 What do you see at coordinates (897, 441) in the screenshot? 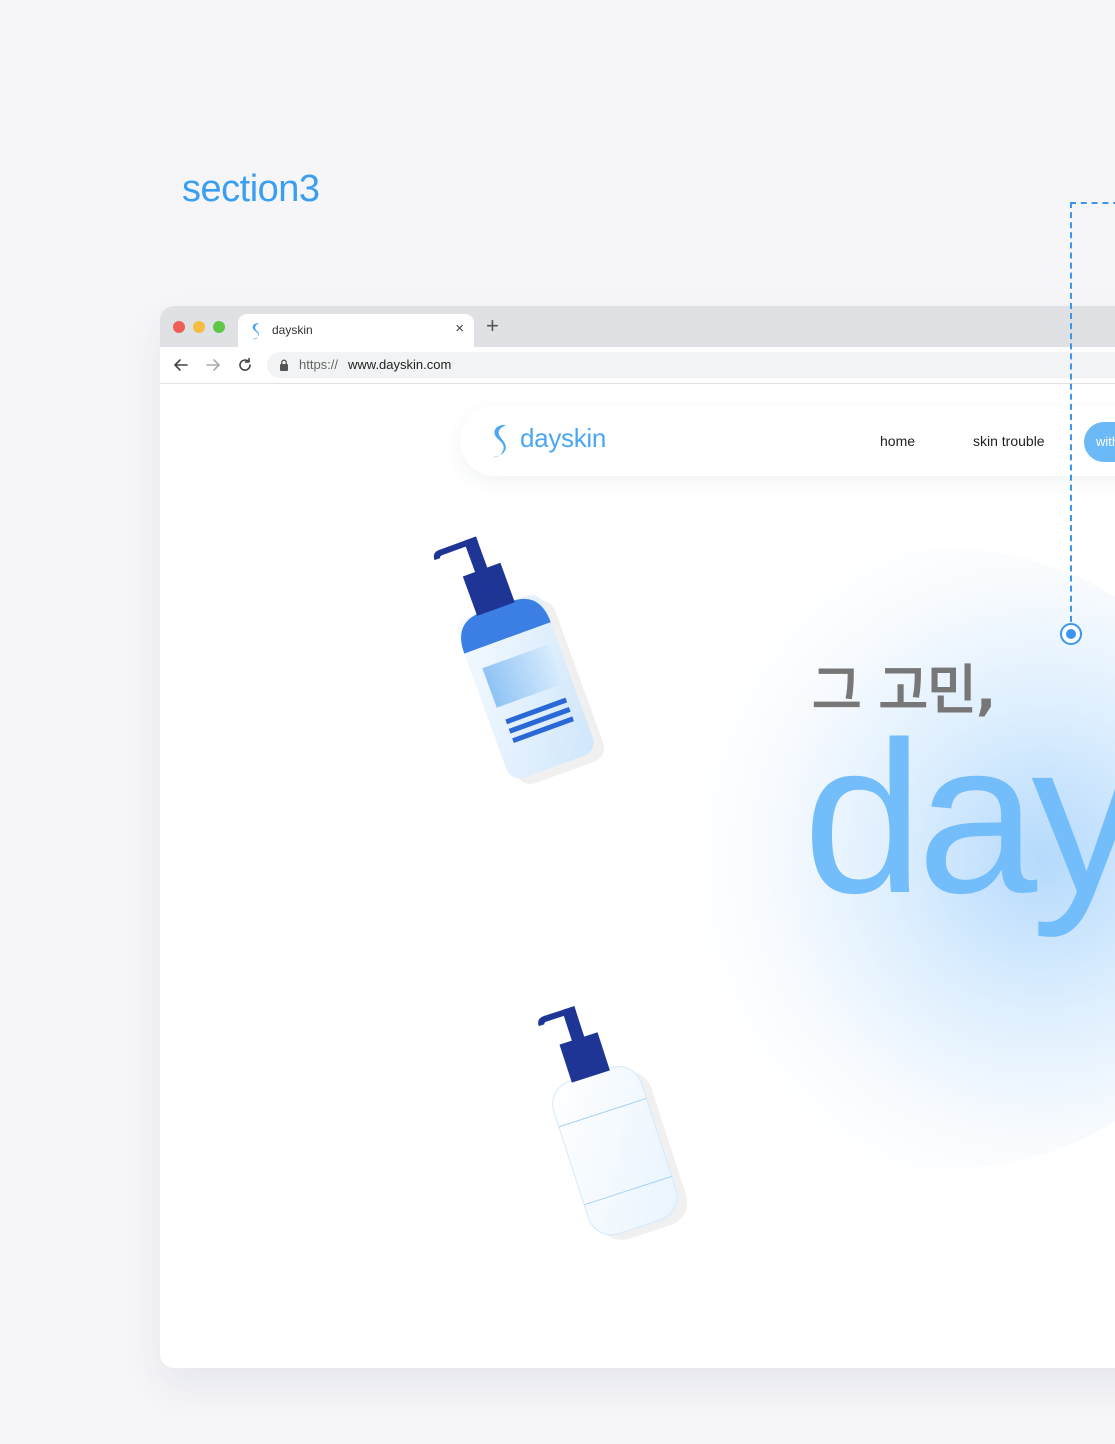
I see `nav-link-home: home` at bounding box center [897, 441].